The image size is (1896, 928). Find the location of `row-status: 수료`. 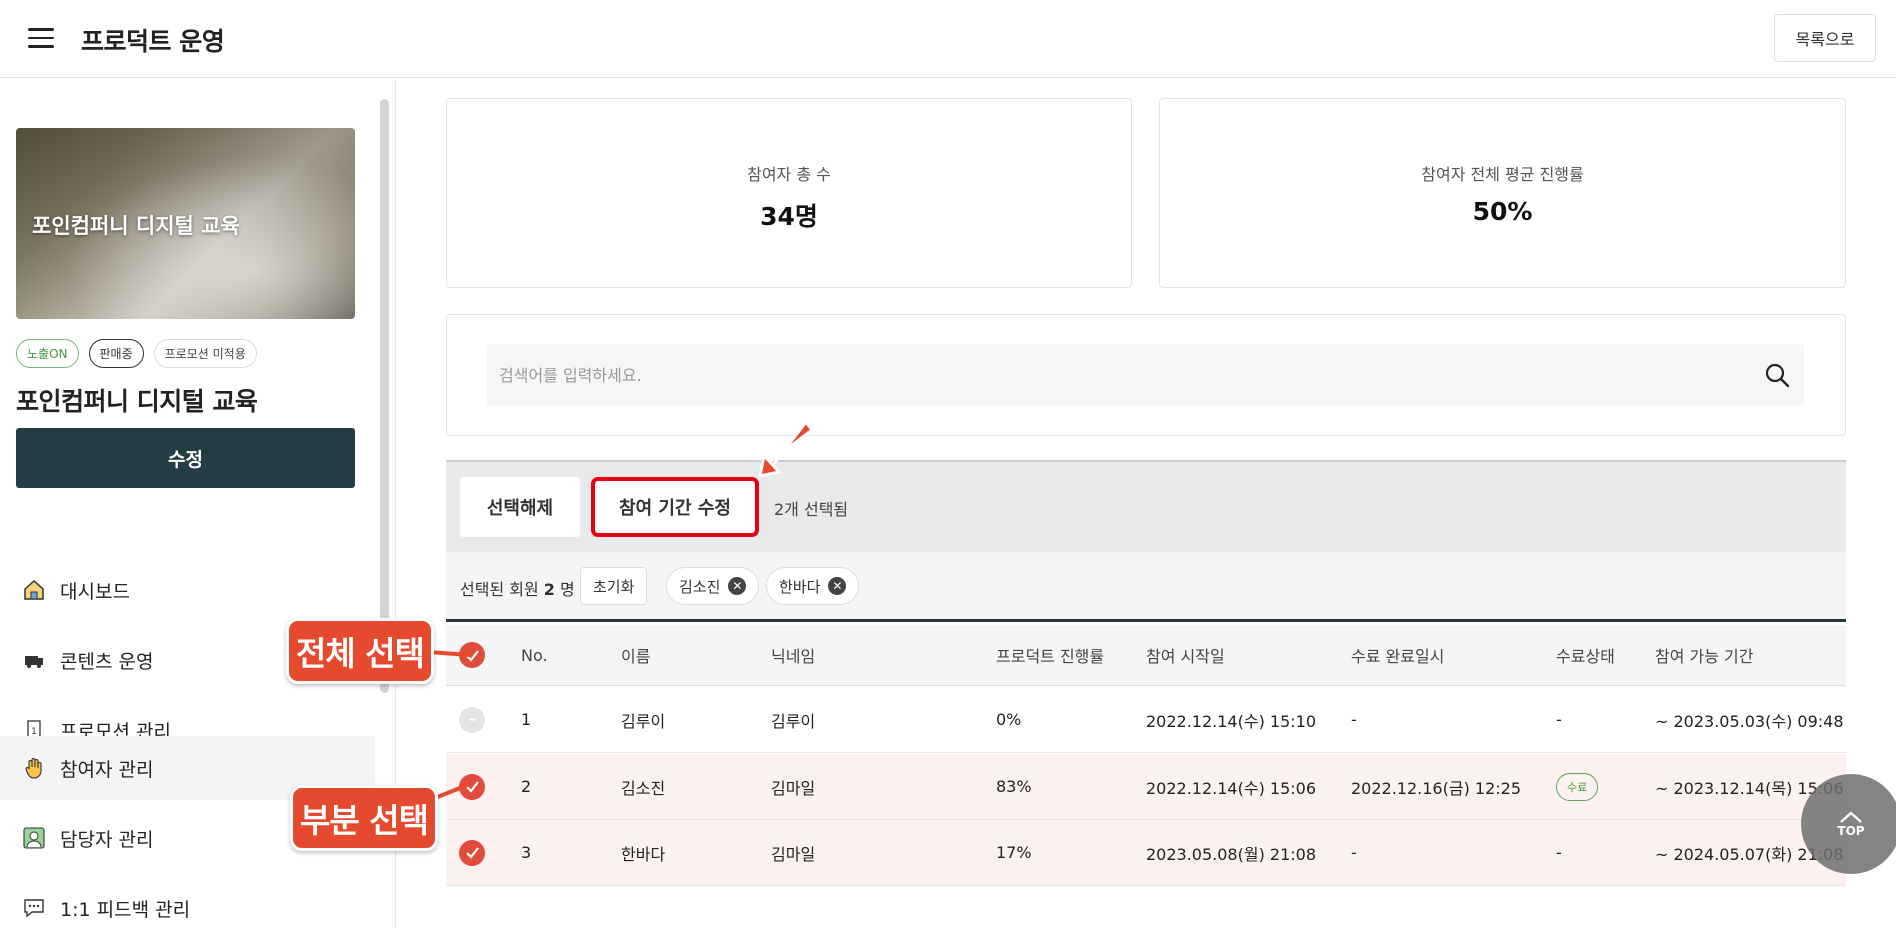

row-status: 수료 is located at coordinates (1577, 786).